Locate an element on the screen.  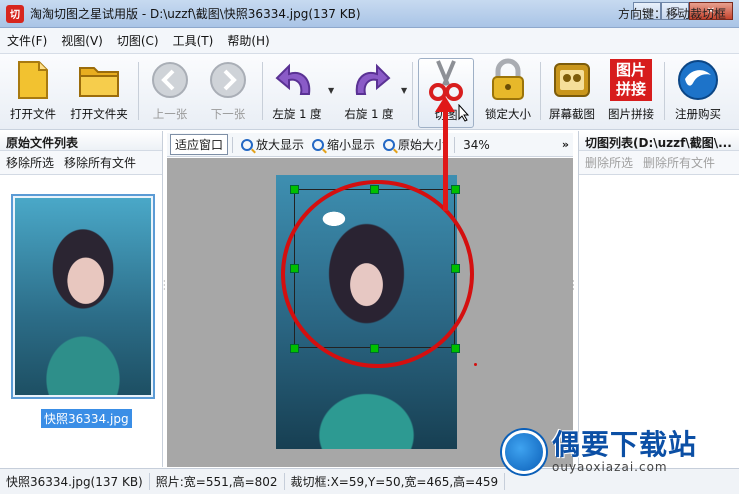
source-file-panel-tools: 移除所选 移除所有文件 is located at coordinates (81, 163).